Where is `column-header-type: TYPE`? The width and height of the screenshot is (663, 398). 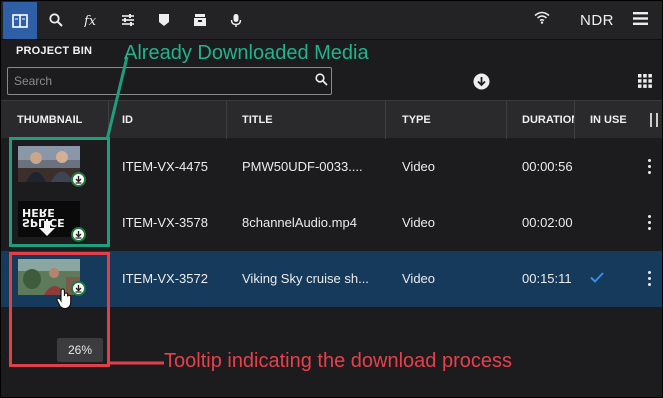
column-header-type: TYPE is located at coordinates (446, 120).